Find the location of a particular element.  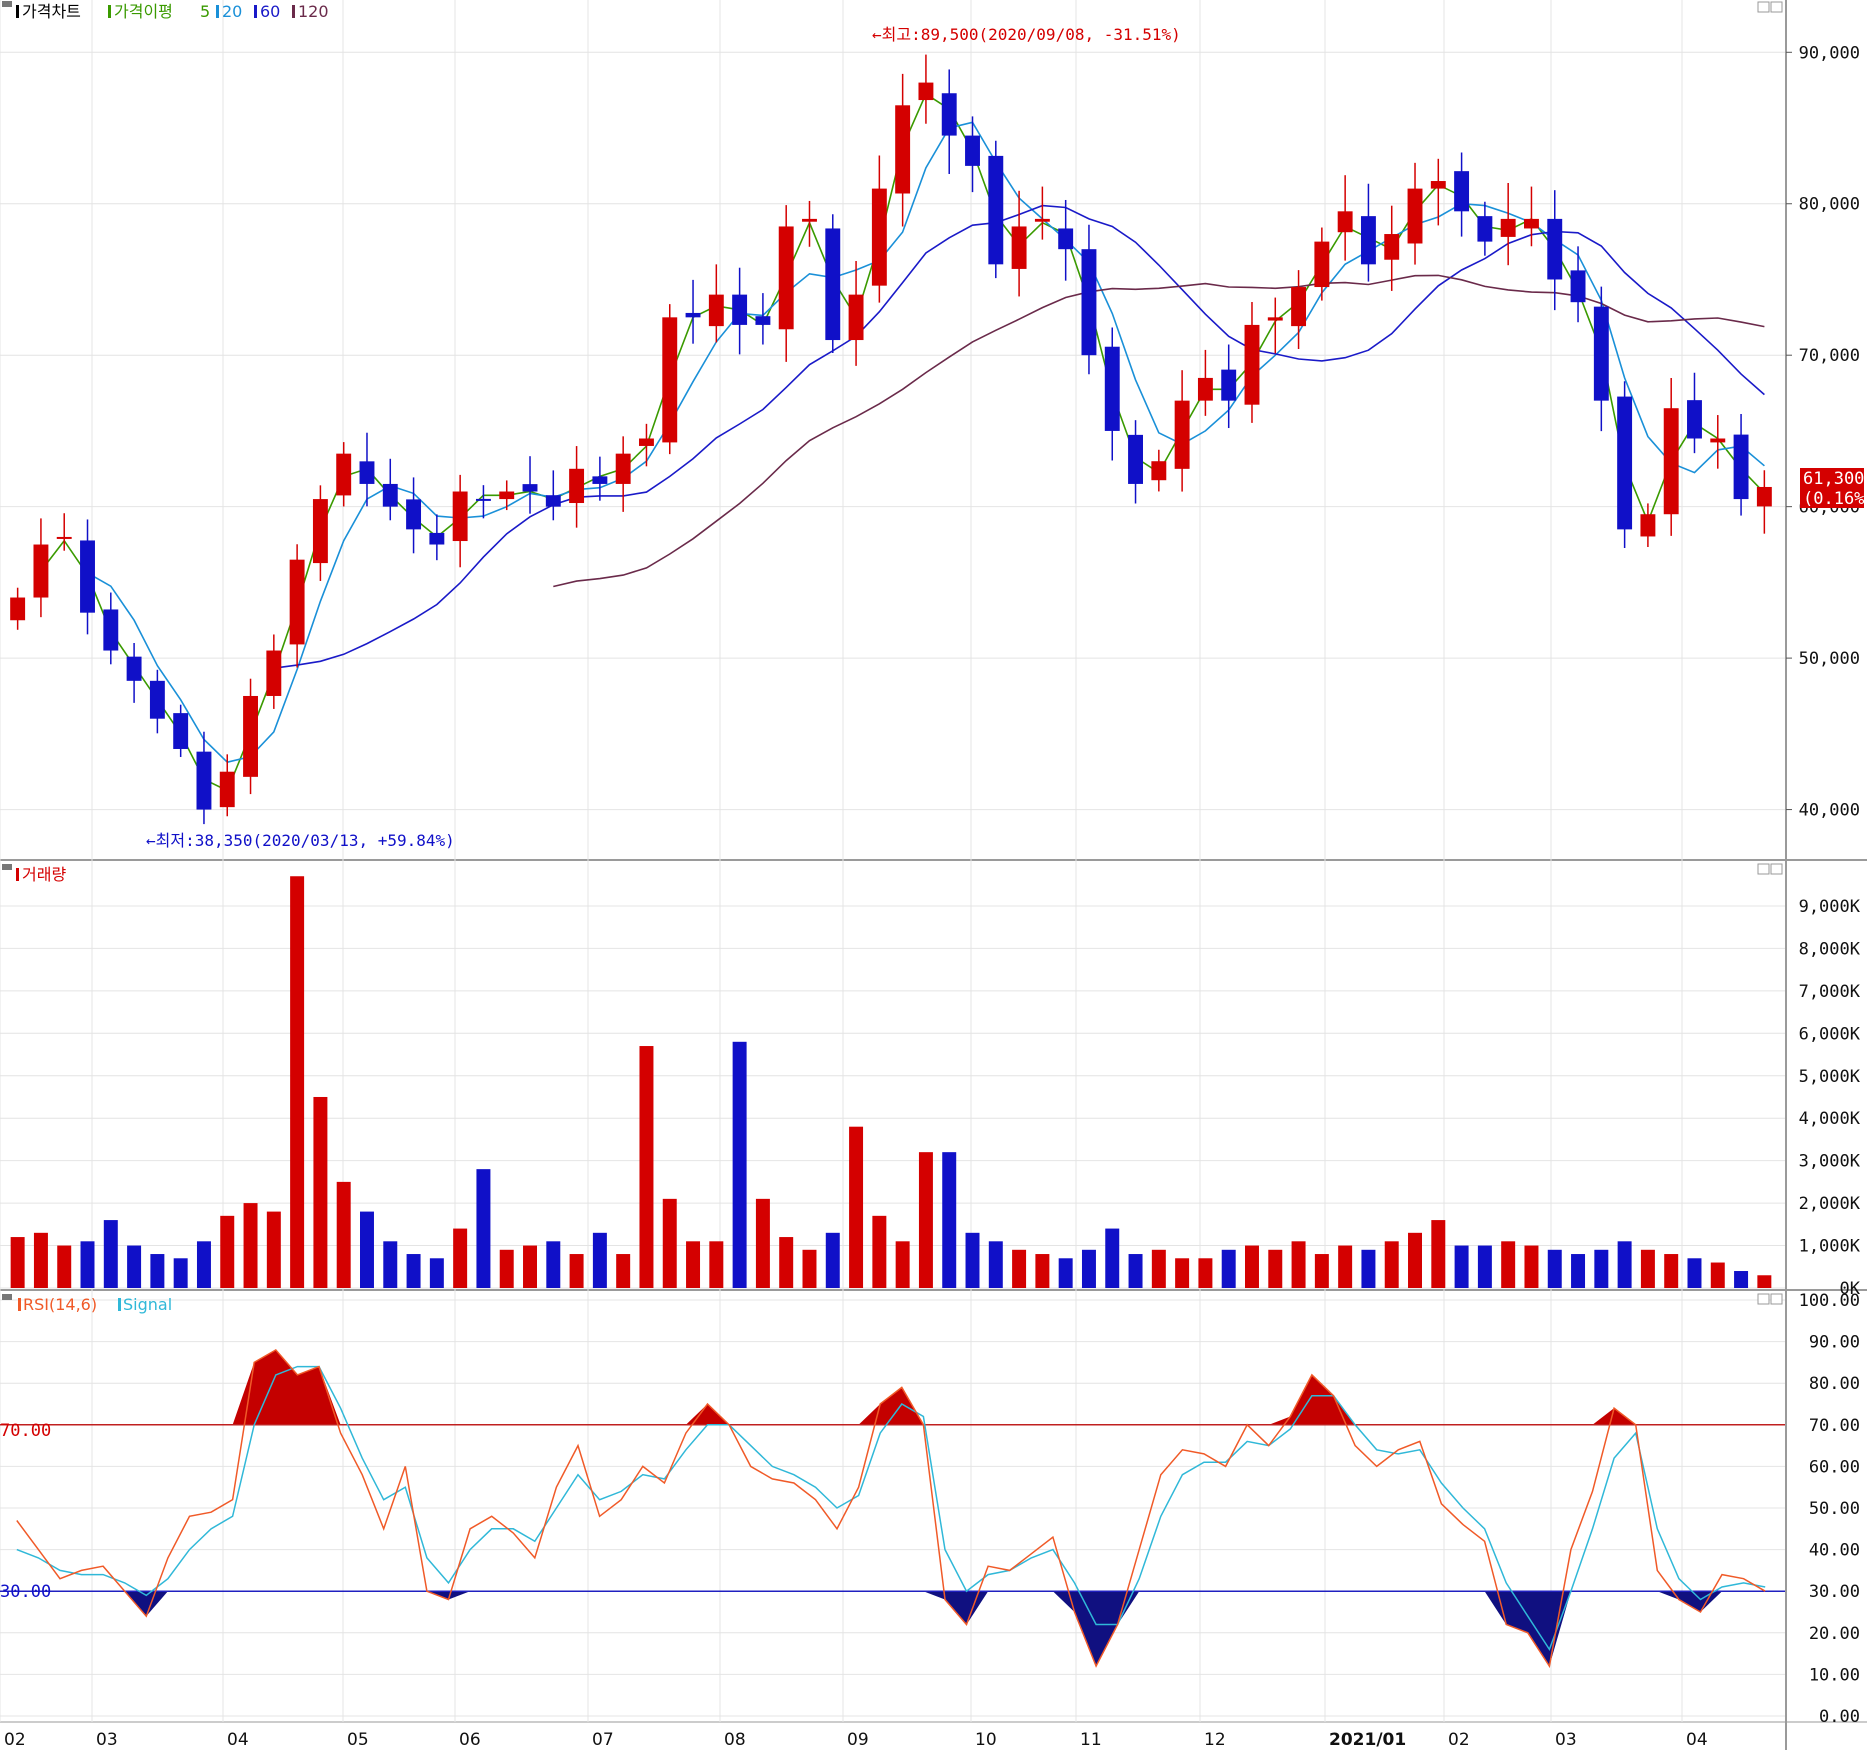

legend-ma120: 120 is located at coordinates (313, 11).